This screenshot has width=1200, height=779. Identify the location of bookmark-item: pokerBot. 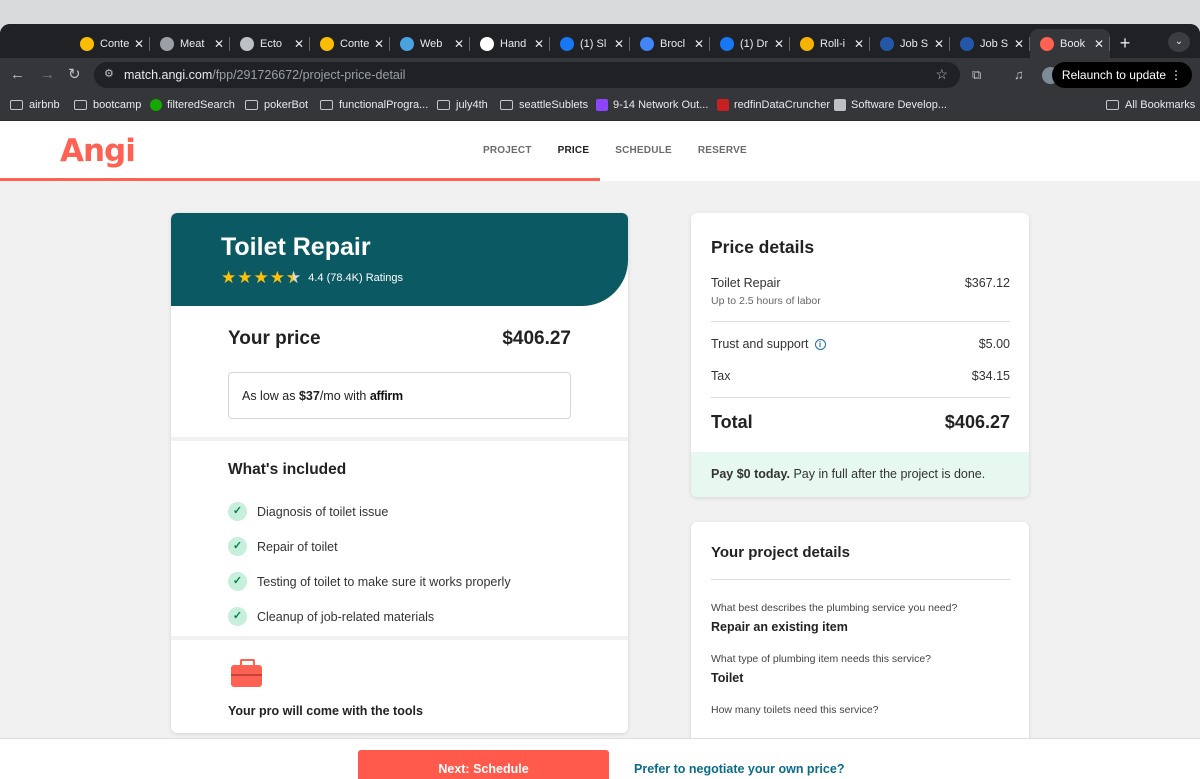
(276, 105).